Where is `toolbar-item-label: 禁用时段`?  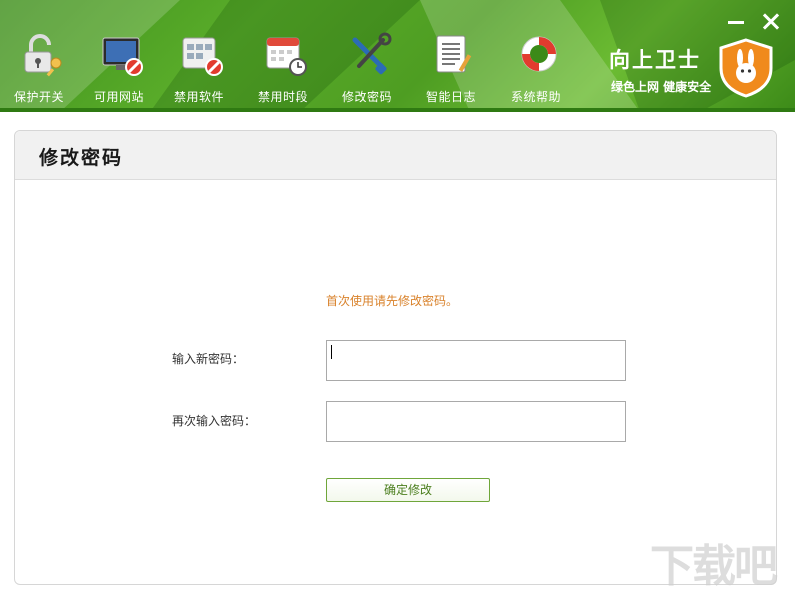
toolbar-item-label: 禁用时段 is located at coordinates (282, 97).